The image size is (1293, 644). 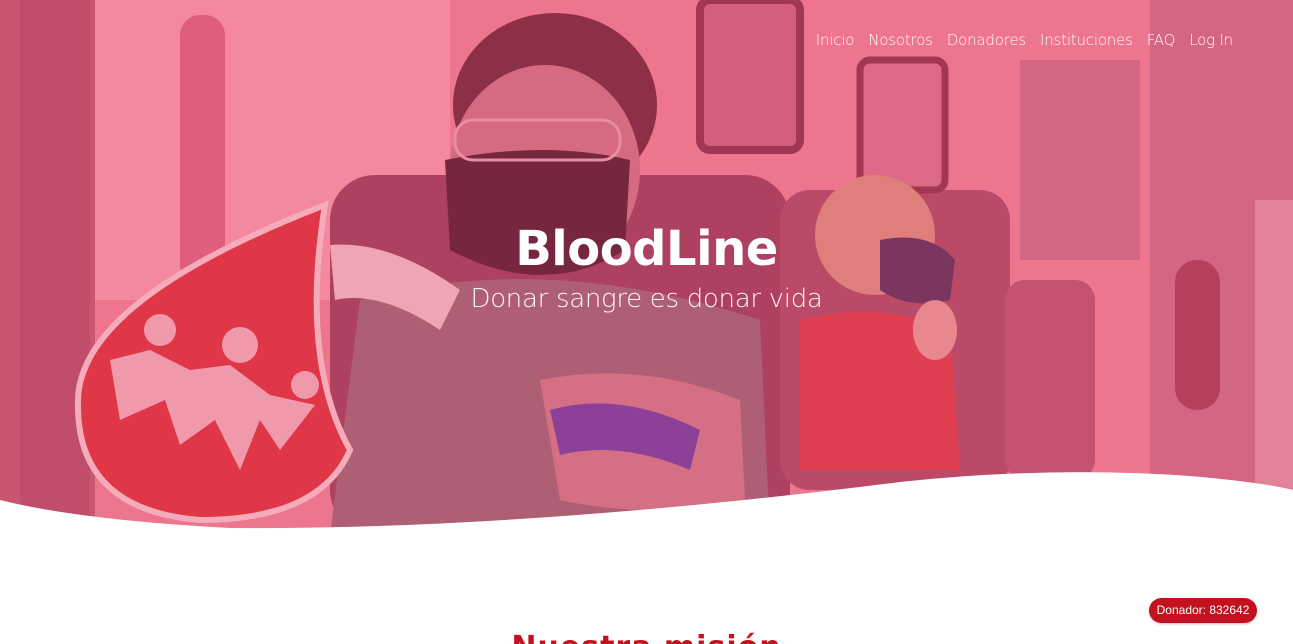 What do you see at coordinates (900, 40) in the screenshot?
I see `nav-link-nosotros: Nosotros` at bounding box center [900, 40].